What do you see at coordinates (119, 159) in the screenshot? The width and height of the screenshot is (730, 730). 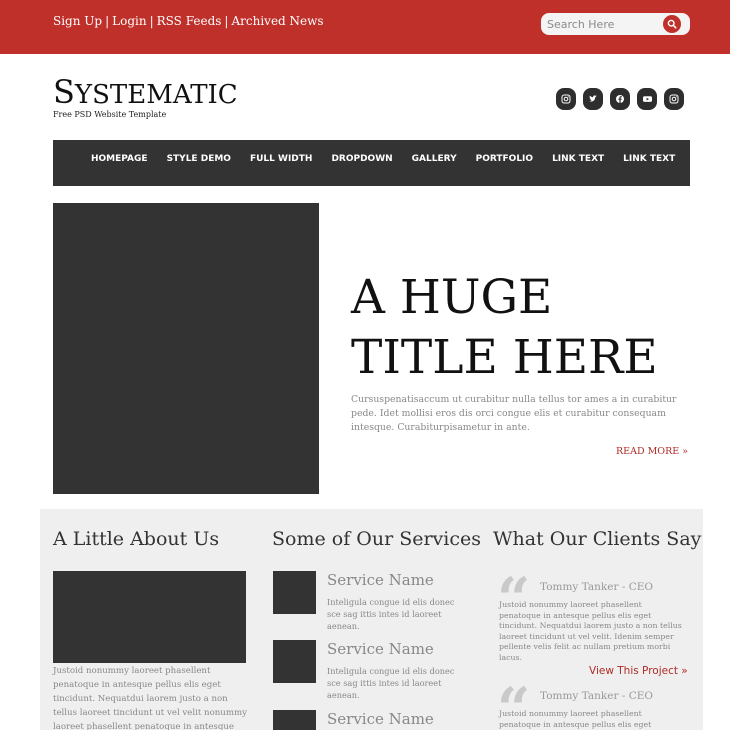 I see `nav-item-homepage: HOMEPAGE` at bounding box center [119, 159].